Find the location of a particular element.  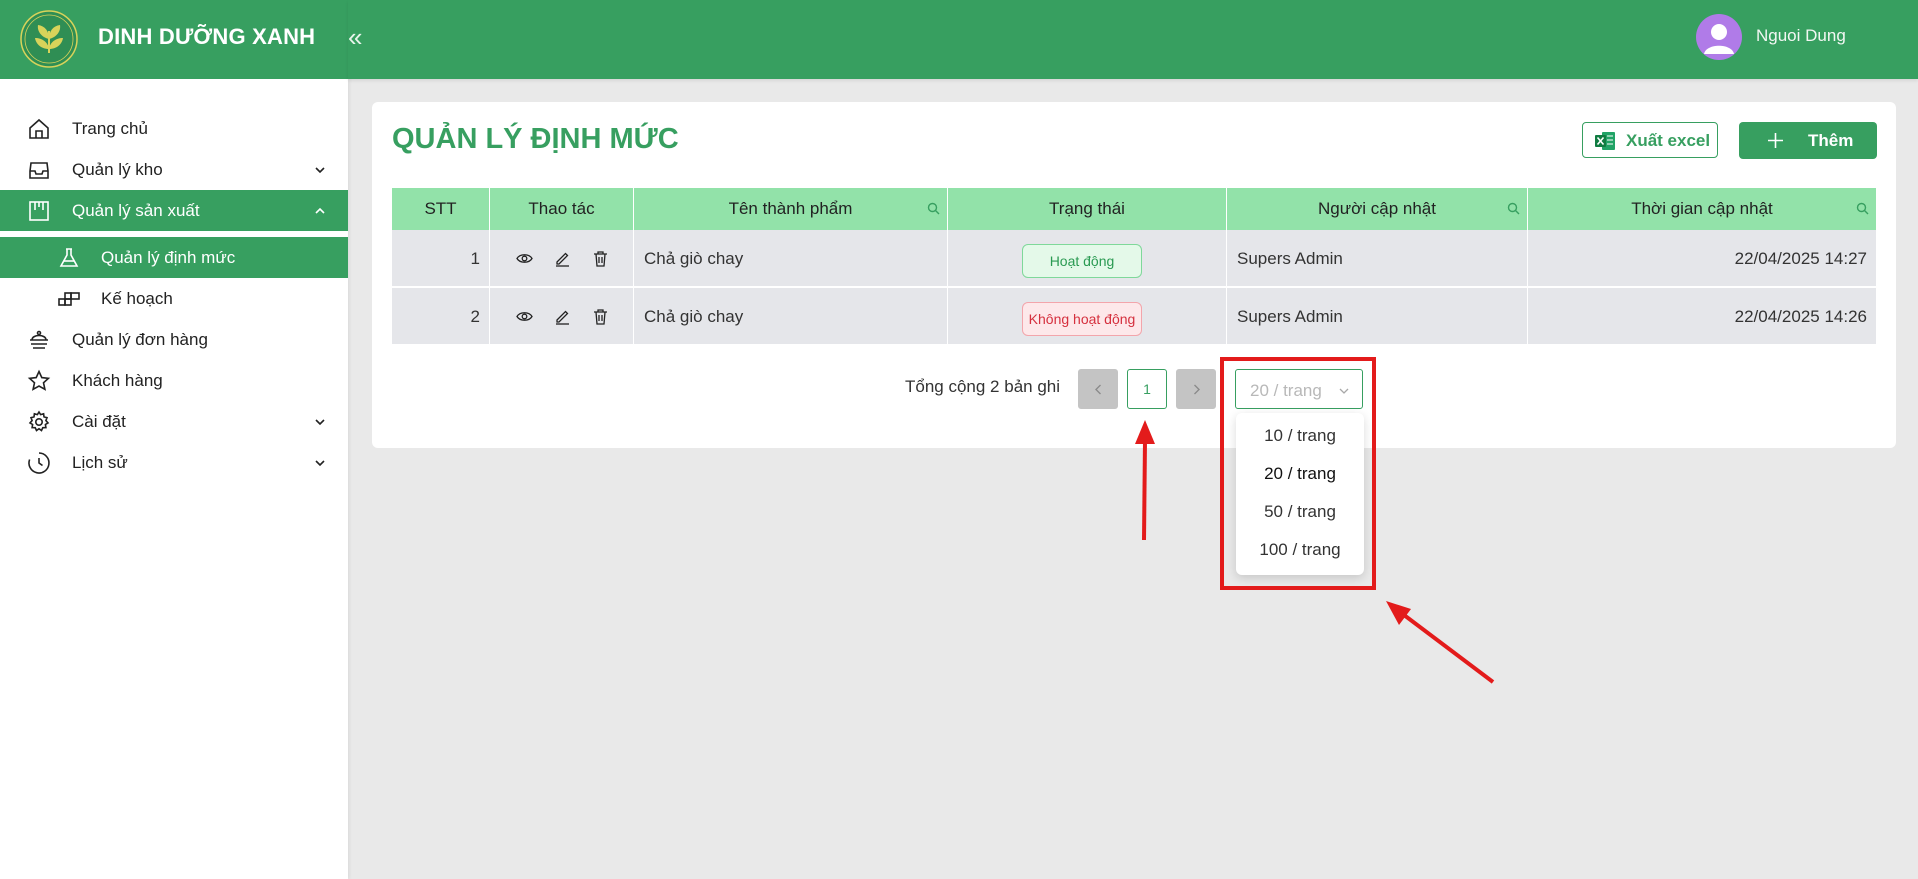

chevron-up-icon is located at coordinates (320, 211).